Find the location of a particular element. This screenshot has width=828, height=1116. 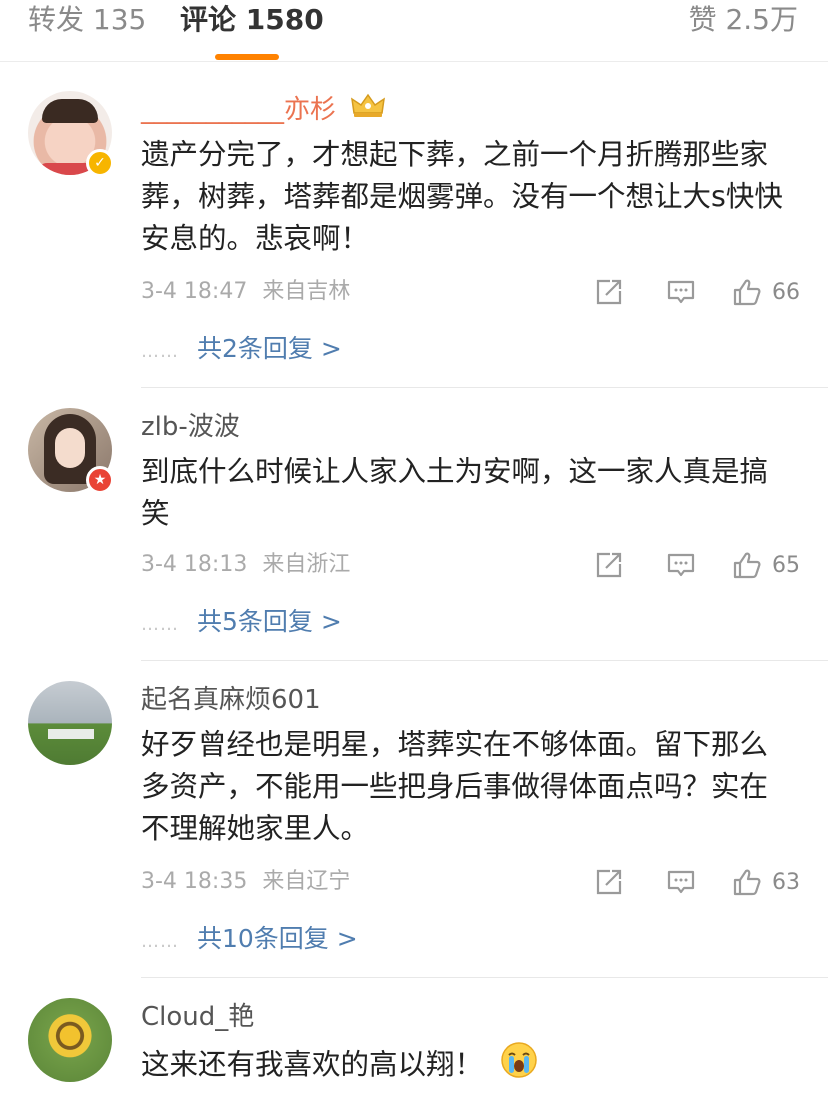

comment-time: 3-4 18:47 is located at coordinates (194, 291).